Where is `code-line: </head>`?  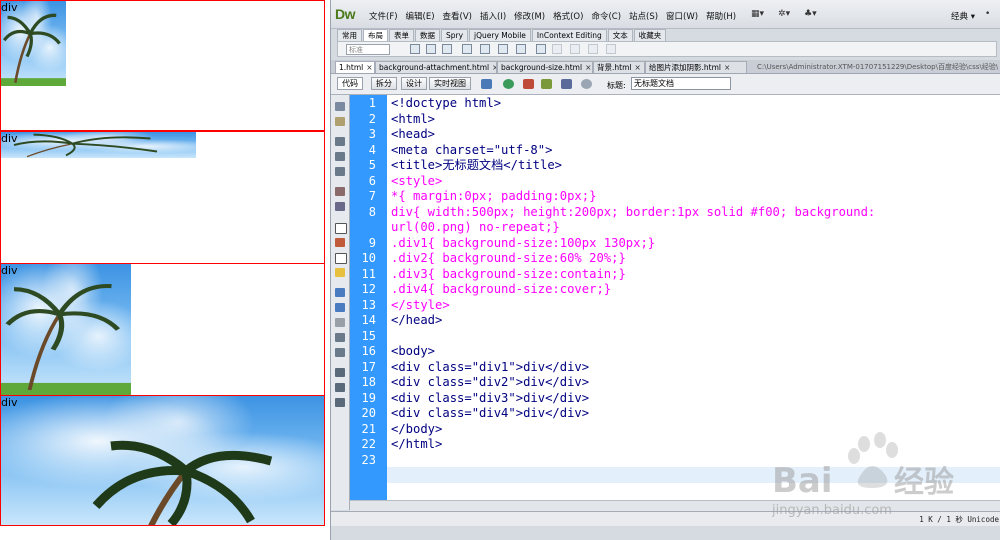
code-line: </head> is located at coordinates (417, 320).